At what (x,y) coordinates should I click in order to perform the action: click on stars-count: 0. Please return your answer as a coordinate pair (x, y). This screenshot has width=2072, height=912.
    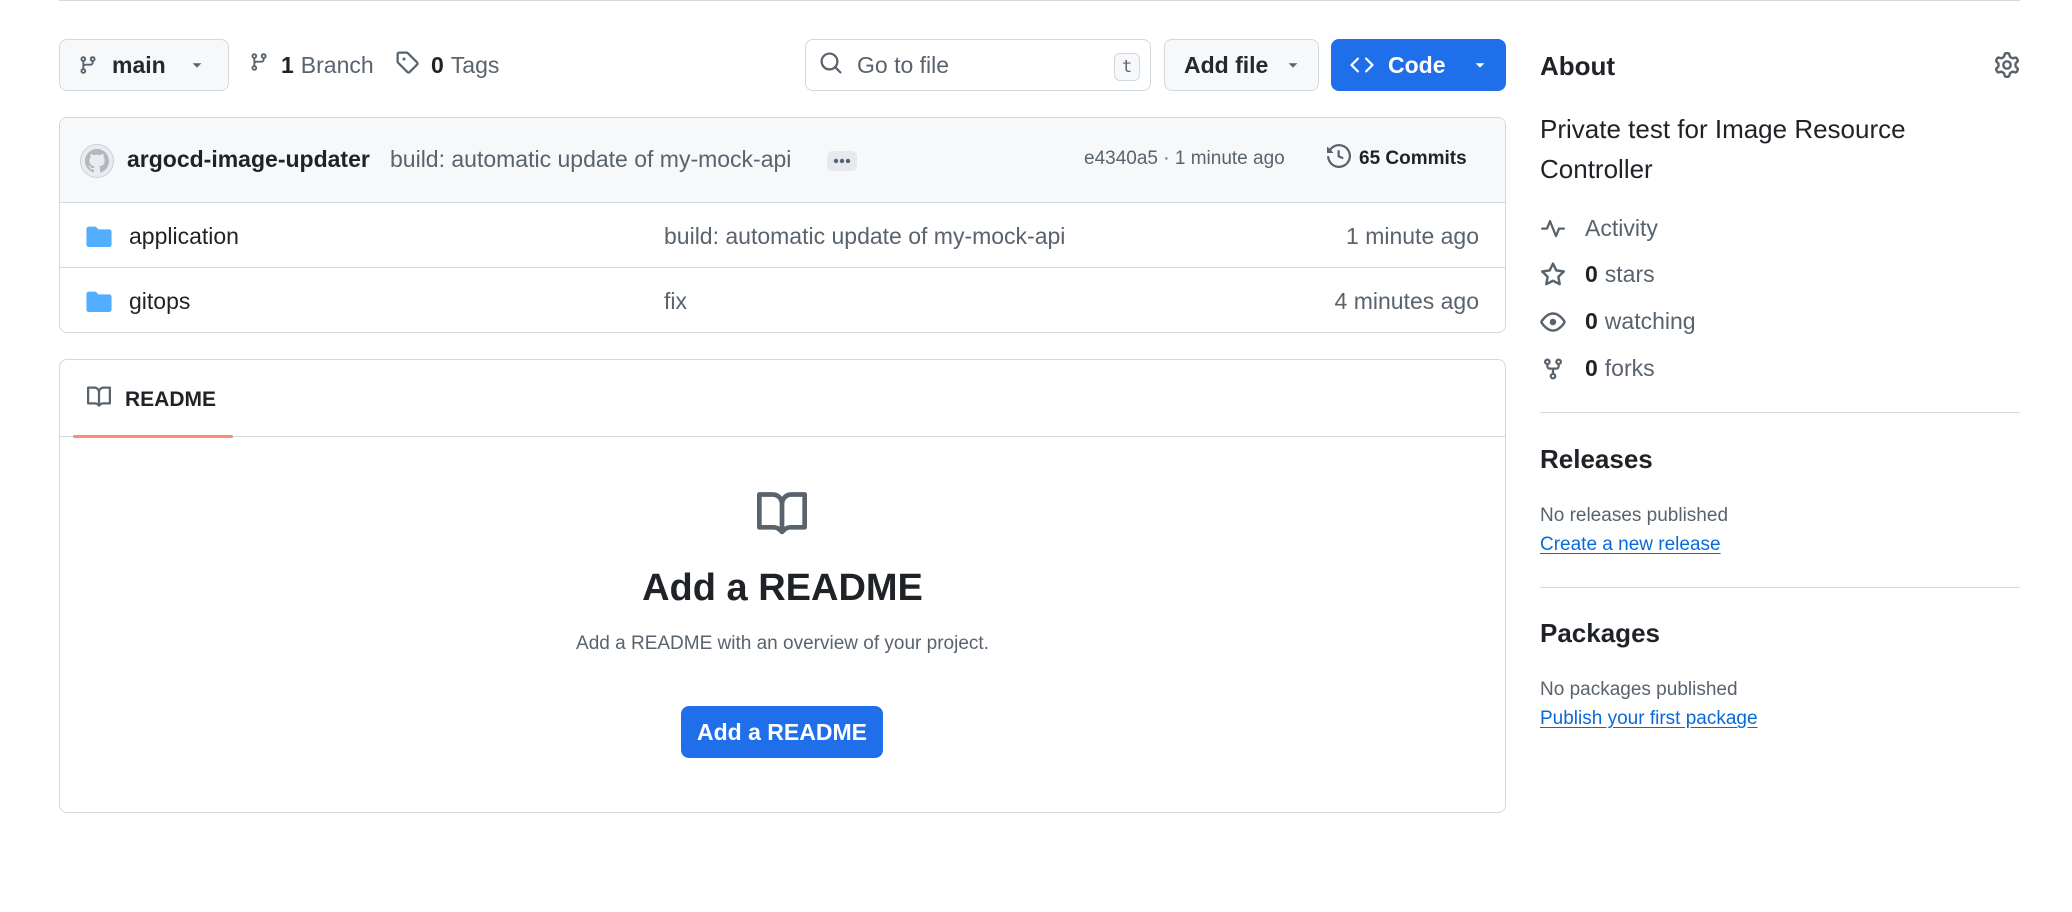
    Looking at the image, I should click on (1591, 274).